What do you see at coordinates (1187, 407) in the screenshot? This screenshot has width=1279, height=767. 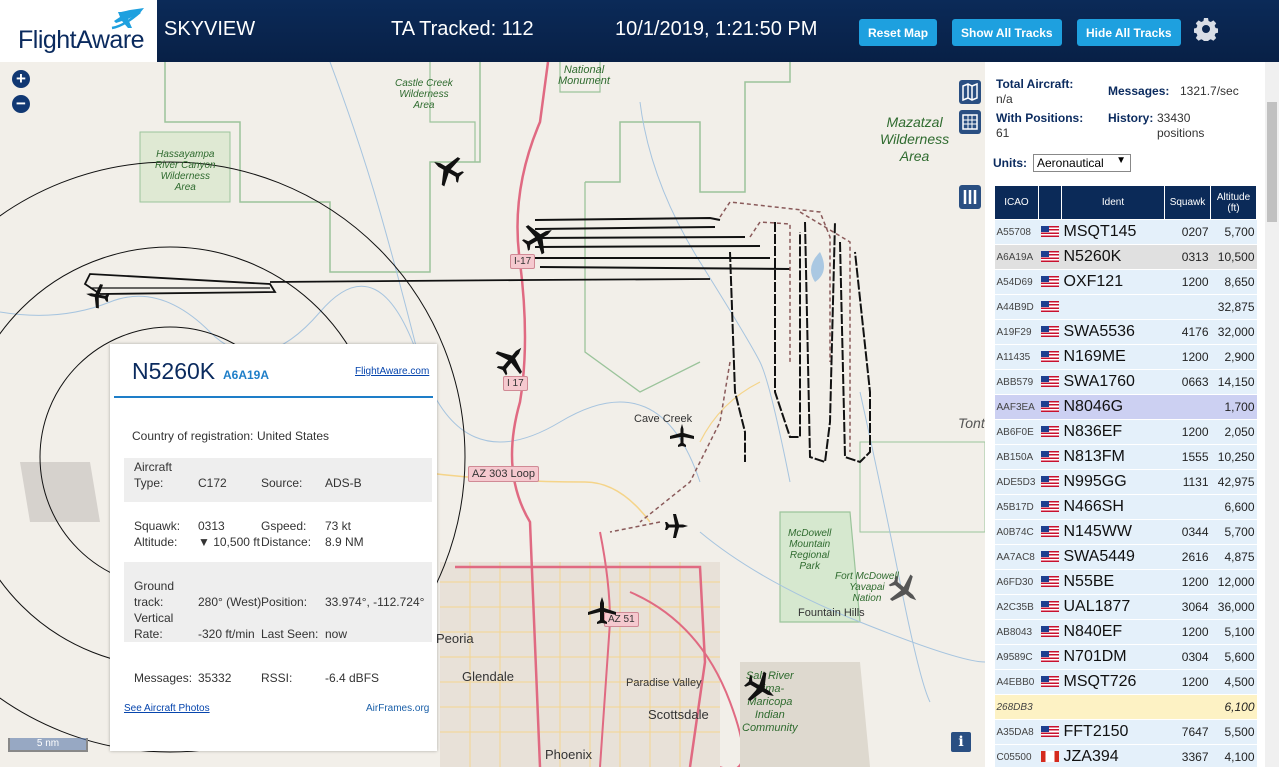 I see `squawk-cell` at bounding box center [1187, 407].